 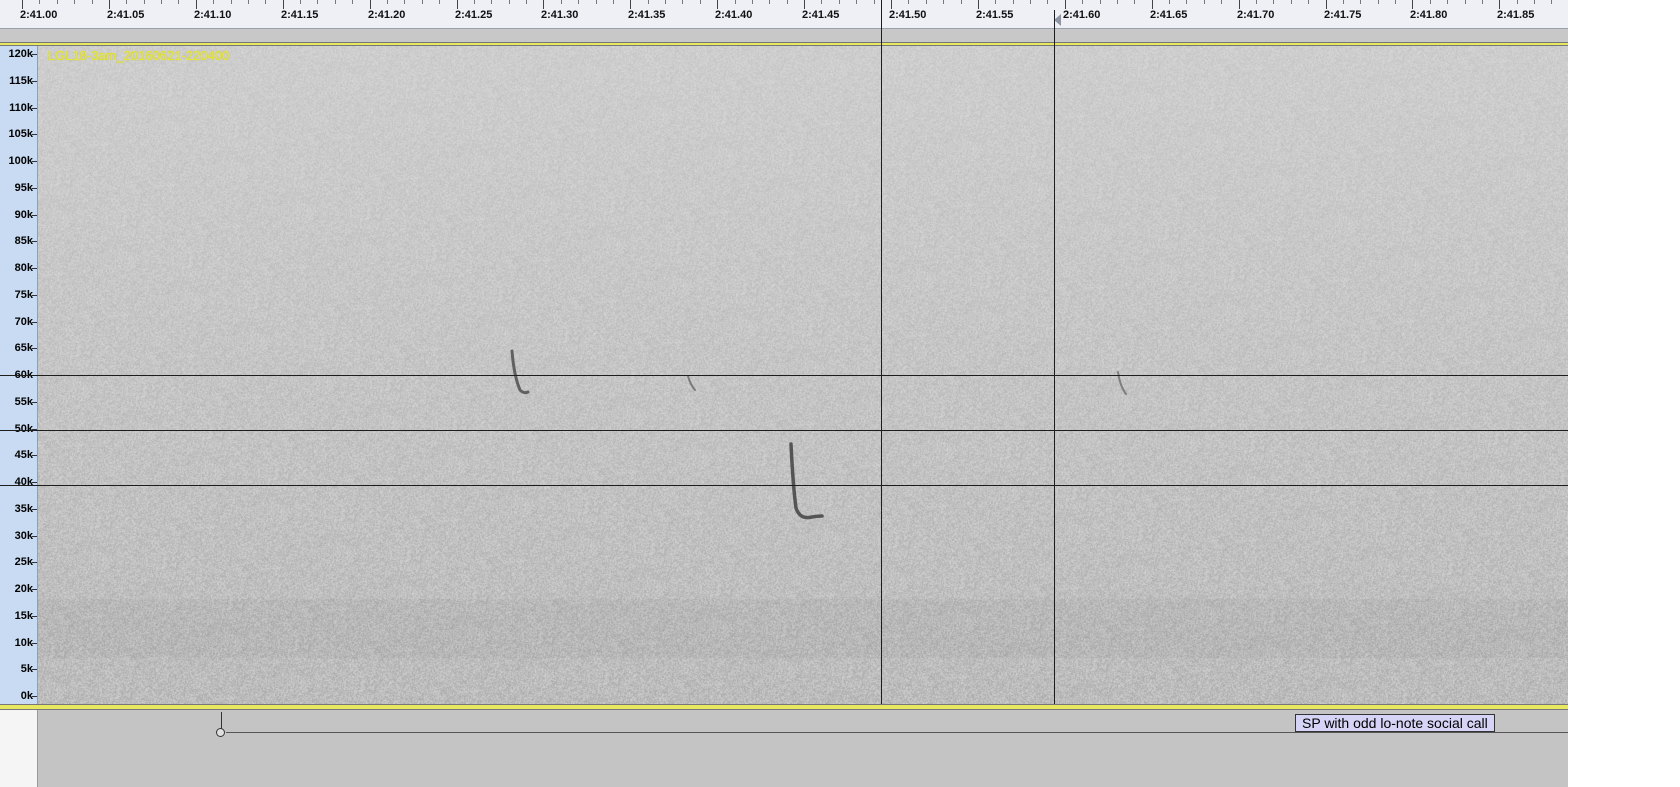 What do you see at coordinates (23, 589) in the screenshot?
I see `frequency-label: 20k` at bounding box center [23, 589].